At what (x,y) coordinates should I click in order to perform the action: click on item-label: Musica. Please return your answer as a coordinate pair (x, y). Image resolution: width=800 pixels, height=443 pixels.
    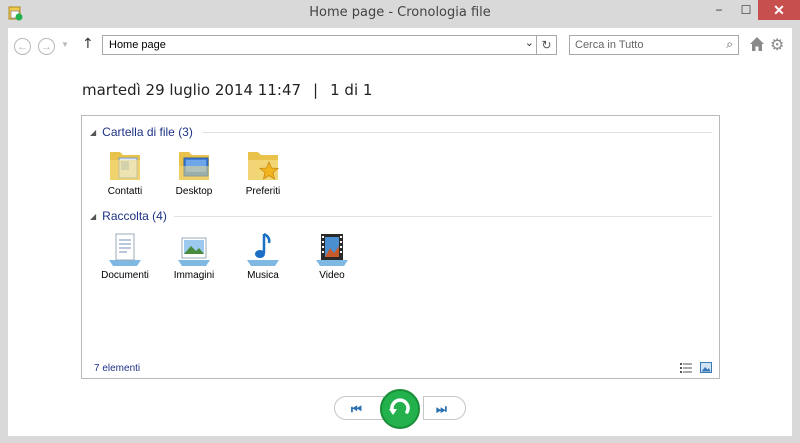
    Looking at the image, I should click on (263, 275).